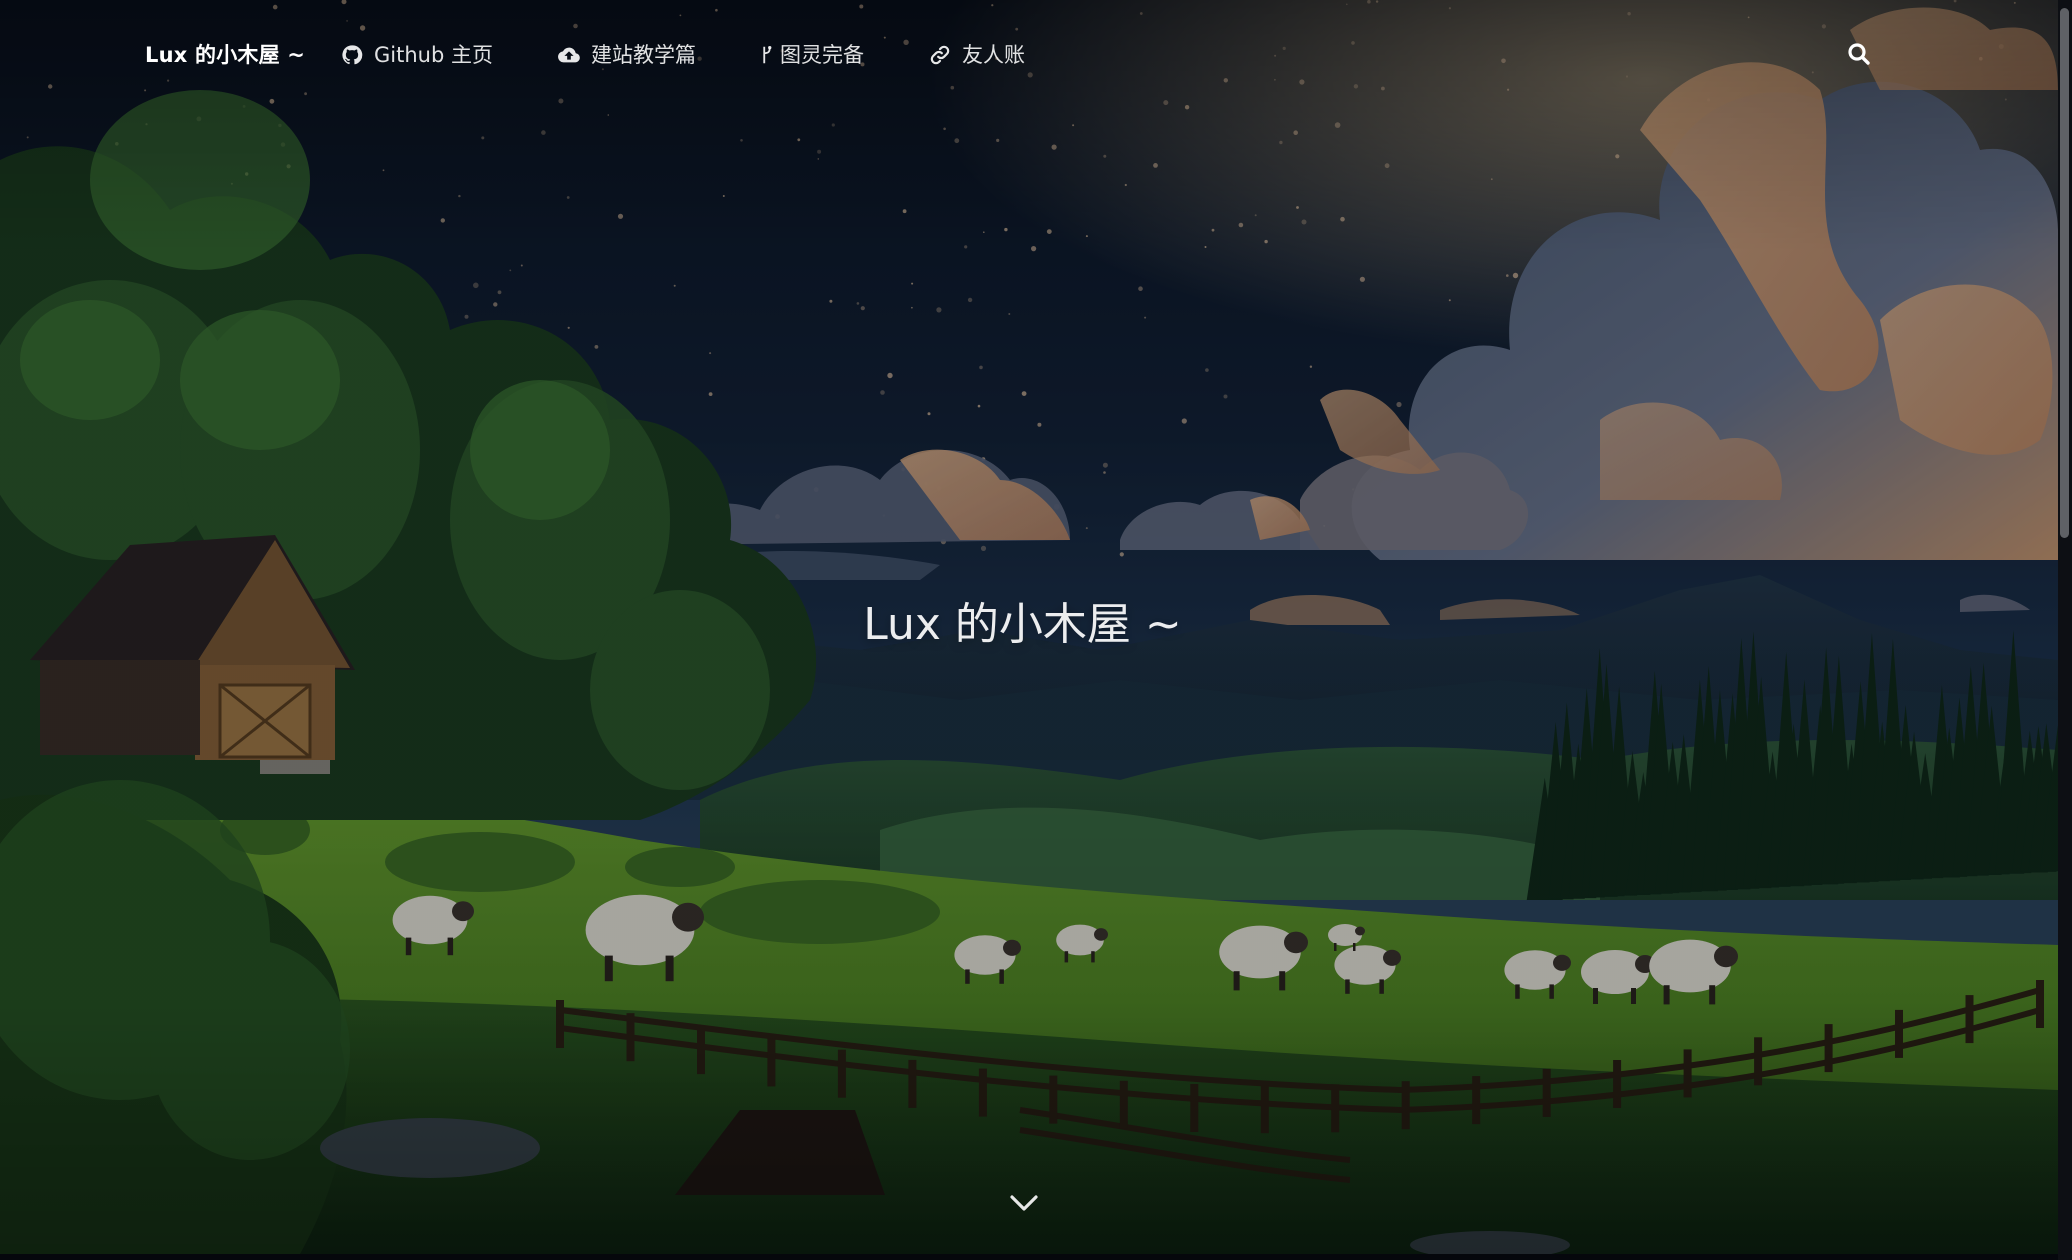 Image resolution: width=2072 pixels, height=1260 pixels. What do you see at coordinates (225, 55) in the screenshot?
I see `site-brand-link: Lux 的小木屋 ~` at bounding box center [225, 55].